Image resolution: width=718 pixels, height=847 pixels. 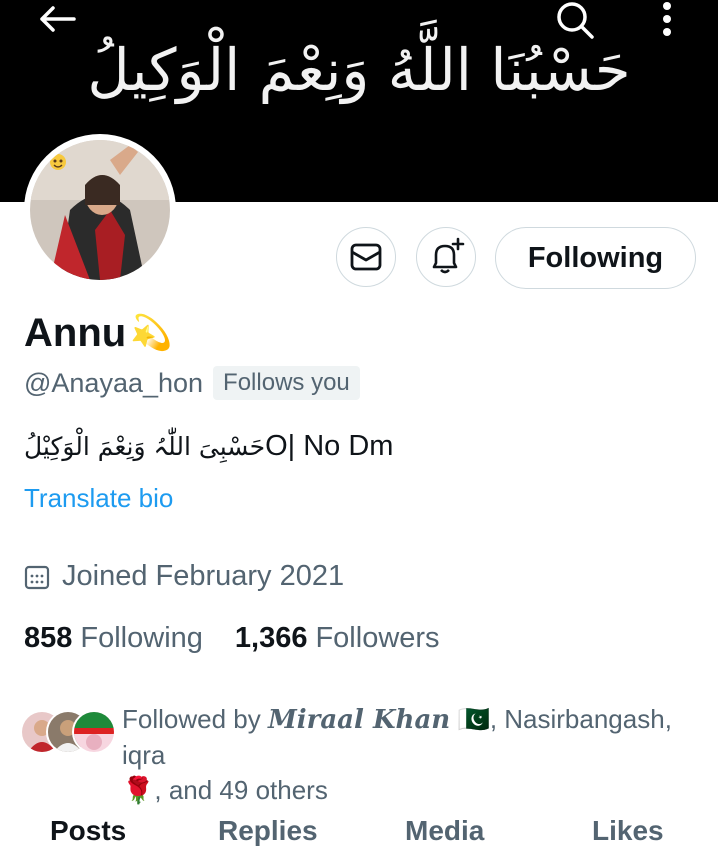 I want to click on arrow-left-icon, so click(x=58, y=19).